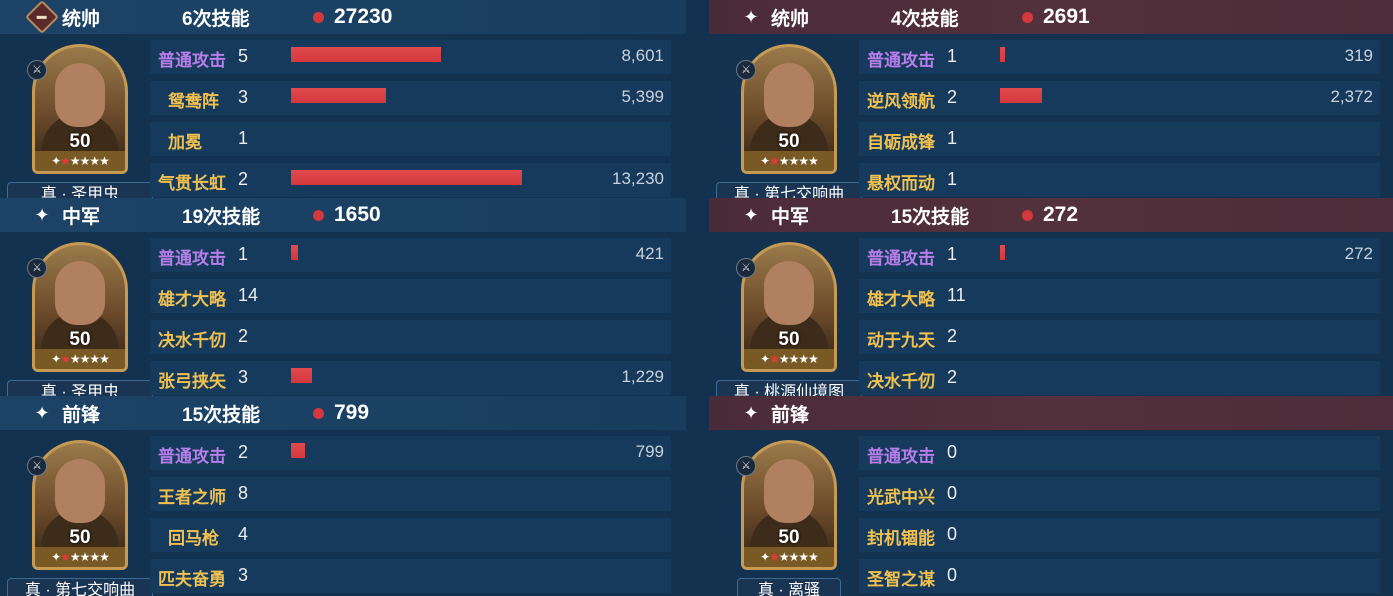 The height and width of the screenshot is (596, 1393). Describe the element at coordinates (649, 451) in the screenshot. I see `skill-damage-value: 799` at that location.